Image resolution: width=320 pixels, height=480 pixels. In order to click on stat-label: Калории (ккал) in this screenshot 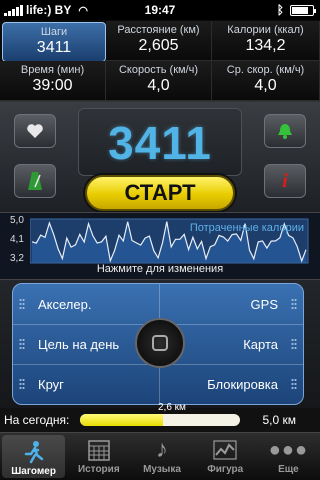, I will do `click(265, 30)`.